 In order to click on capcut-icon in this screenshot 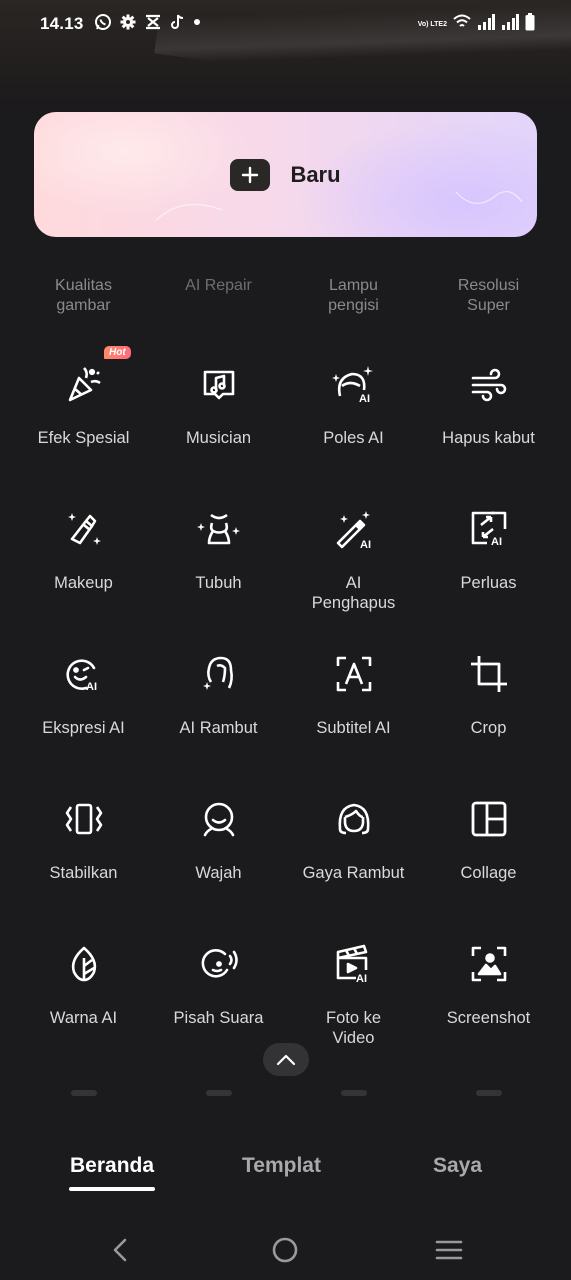, I will do `click(153, 22)`.